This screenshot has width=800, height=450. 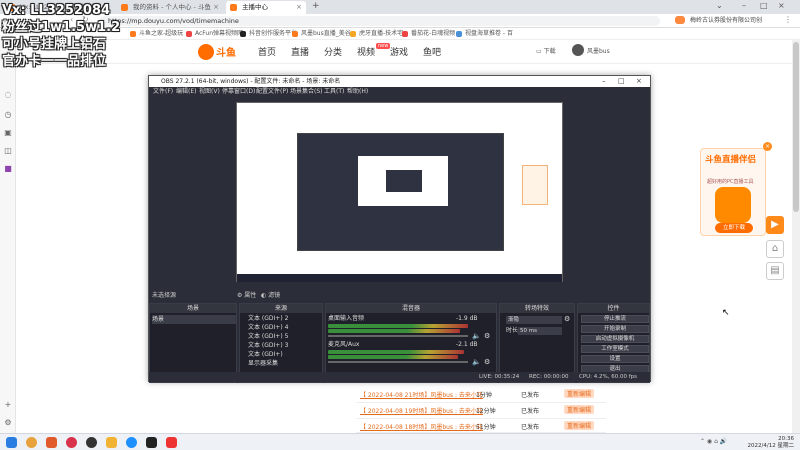 I want to click on source-item: 文本 (GDI+) 2, so click(x=268, y=318).